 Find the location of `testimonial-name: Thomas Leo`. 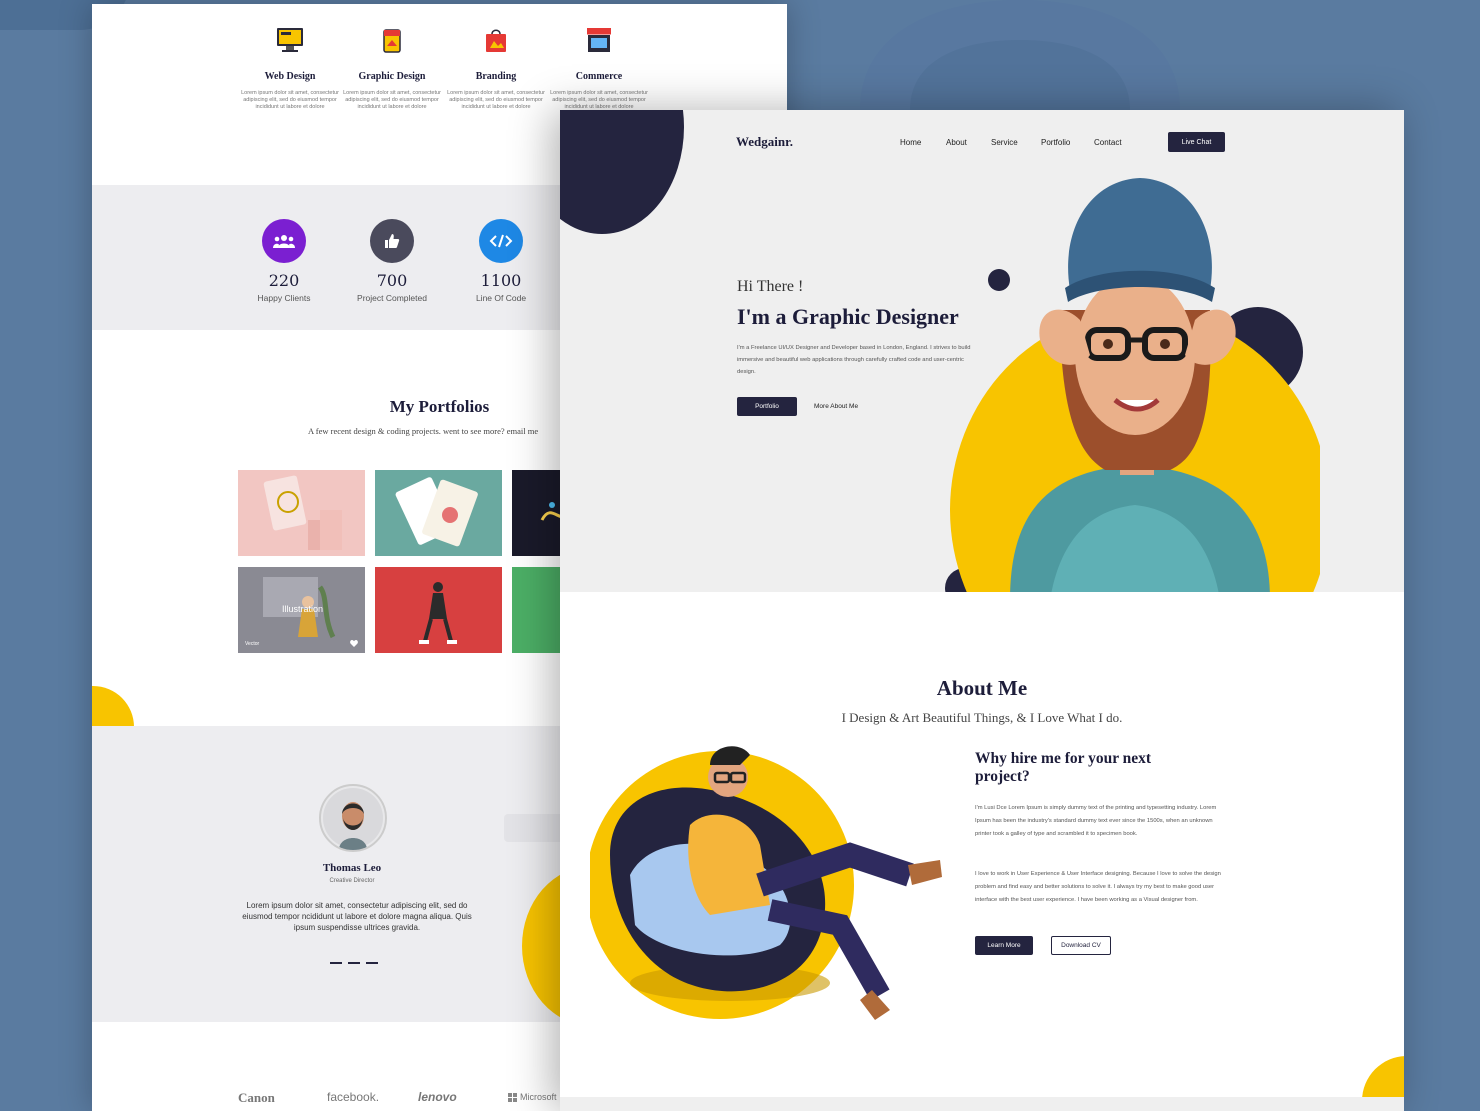

testimonial-name: Thomas Leo is located at coordinates (352, 868).